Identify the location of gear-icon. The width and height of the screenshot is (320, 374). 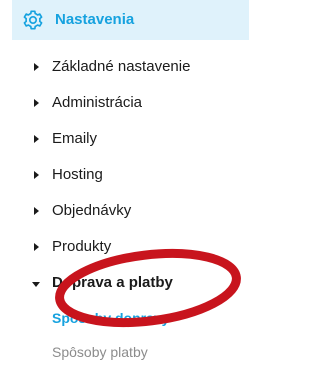
(33, 20).